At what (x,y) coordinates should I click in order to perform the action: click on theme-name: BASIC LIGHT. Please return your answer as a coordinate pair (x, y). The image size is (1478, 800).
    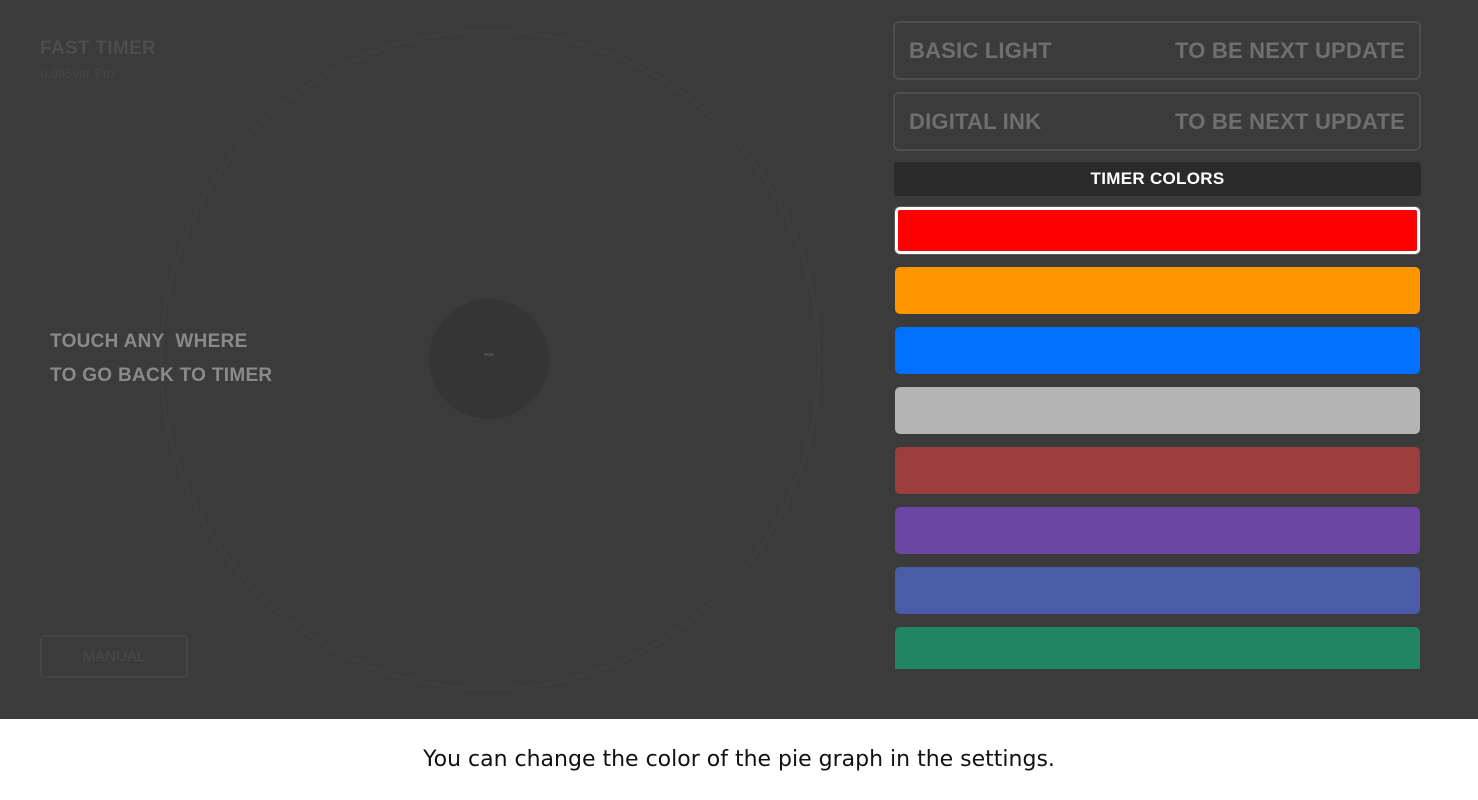
    Looking at the image, I should click on (980, 50).